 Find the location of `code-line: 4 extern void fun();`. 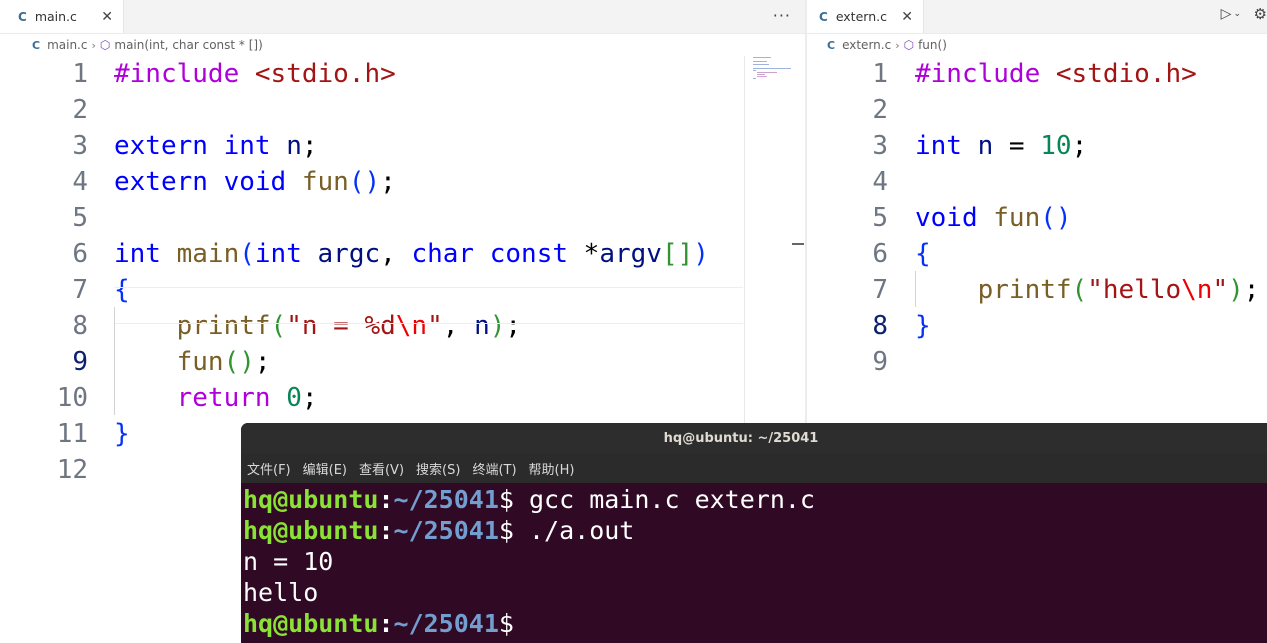

code-line: 4 extern void fun(); is located at coordinates (402, 182).